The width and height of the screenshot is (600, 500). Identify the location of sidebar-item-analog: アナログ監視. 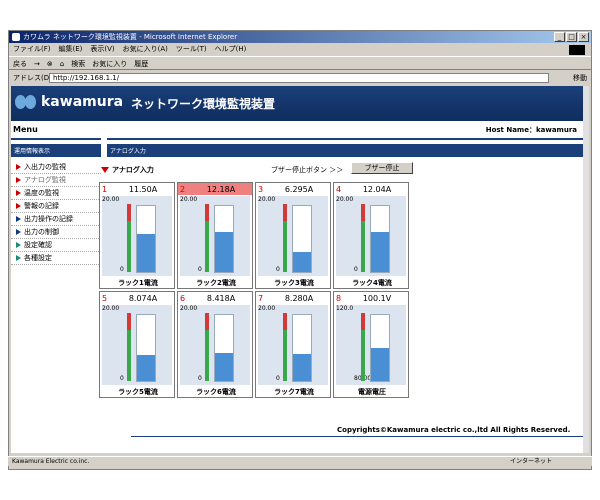
(56, 180).